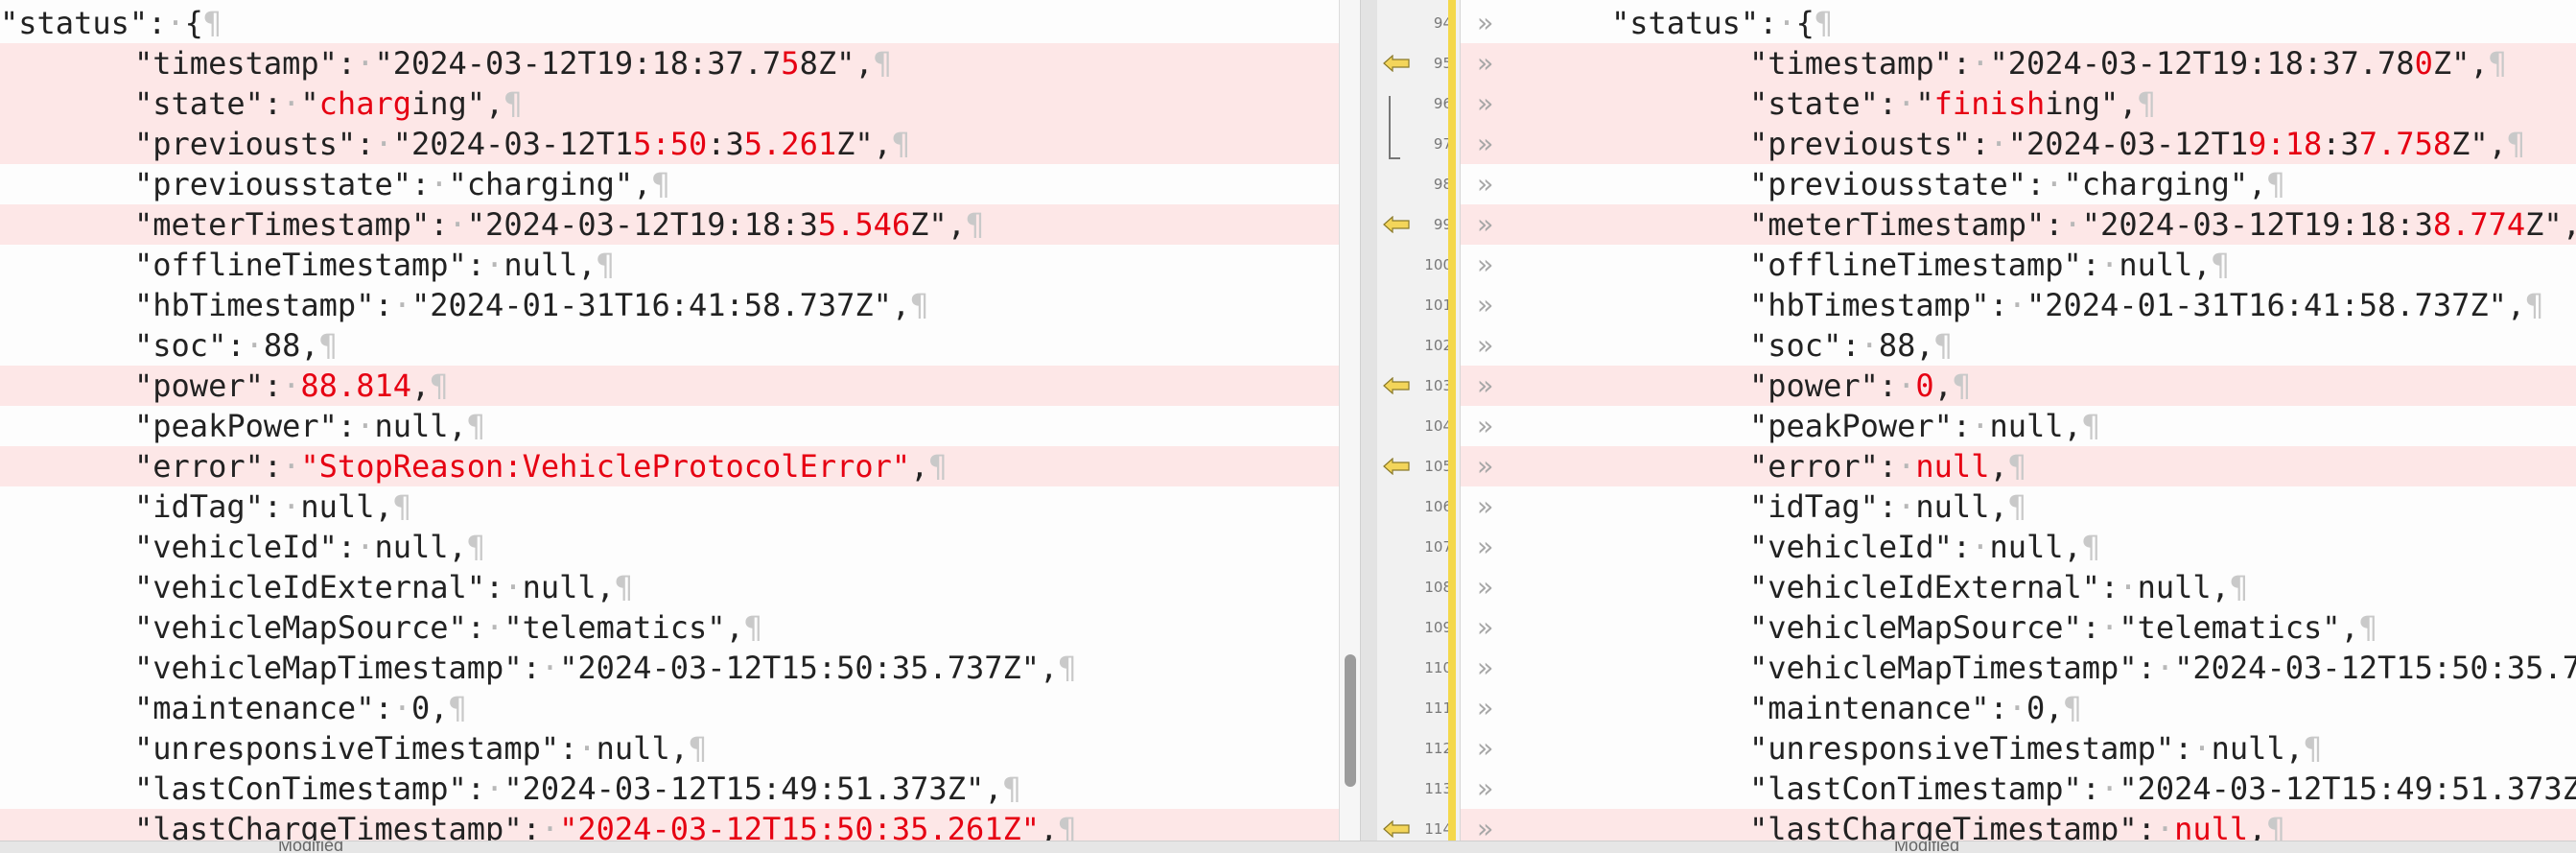  Describe the element at coordinates (2063, 627) in the screenshot. I see `code-text: "vehicleMapSource":·"telematics",¶` at that location.